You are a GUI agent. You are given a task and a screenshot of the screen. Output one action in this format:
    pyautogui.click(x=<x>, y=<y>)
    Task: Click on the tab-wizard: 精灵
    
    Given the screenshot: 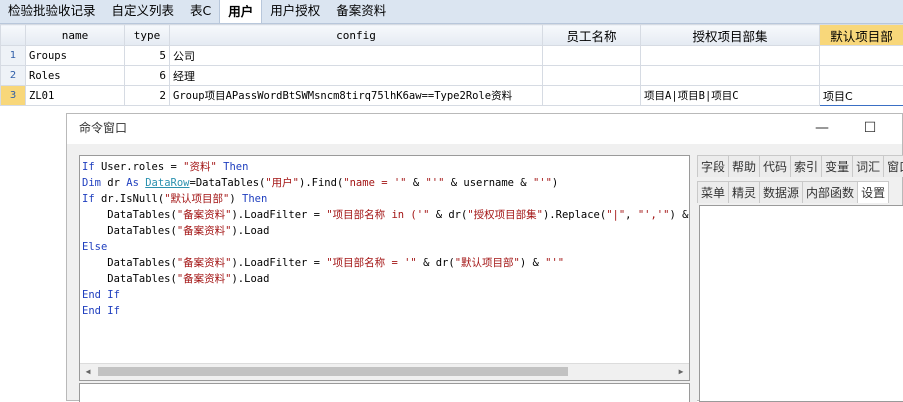 What is the action you would take?
    pyautogui.click(x=744, y=192)
    